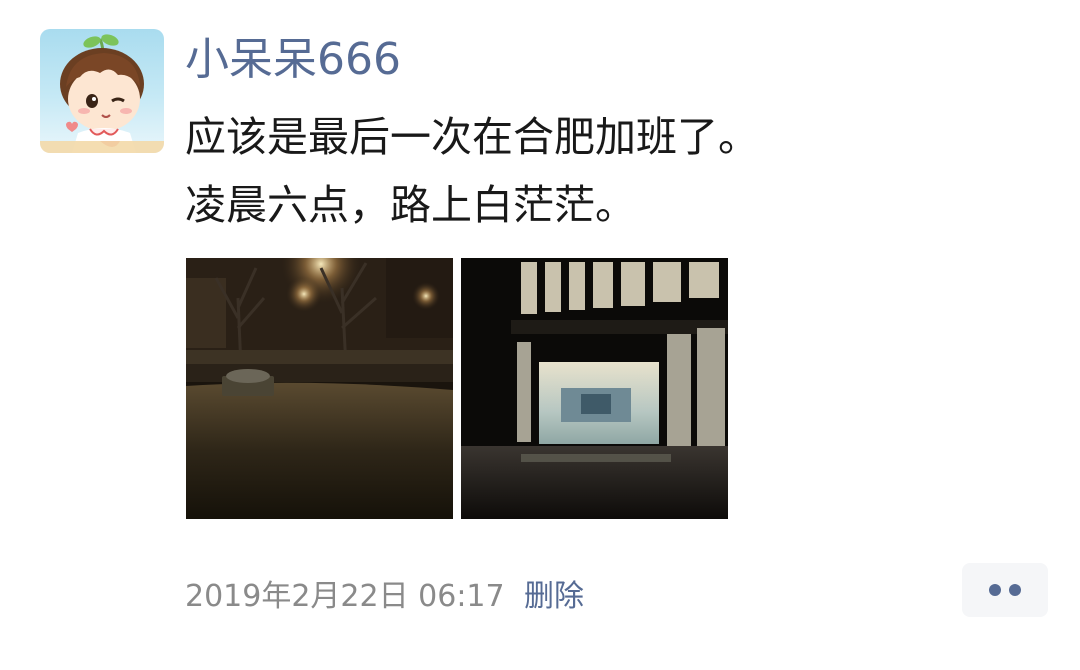 This screenshot has width=1080, height=670. I want to click on lit-building-lobby-photo-icon, so click(594, 388).